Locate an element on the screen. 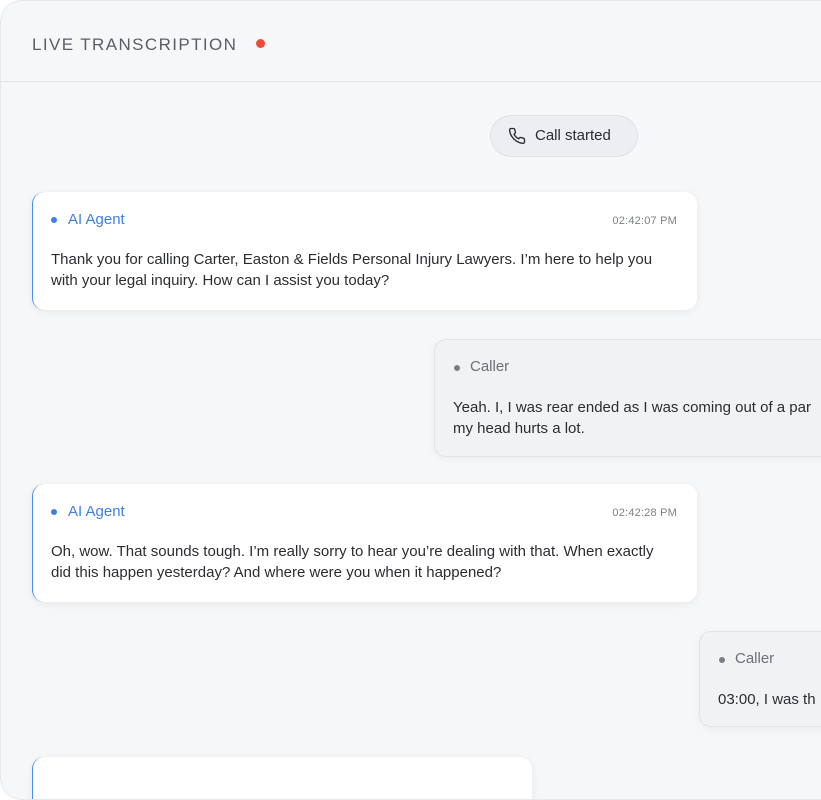 Image resolution: width=821 pixels, height=800 pixels. message-bubble-agent-partial is located at coordinates (282, 778).